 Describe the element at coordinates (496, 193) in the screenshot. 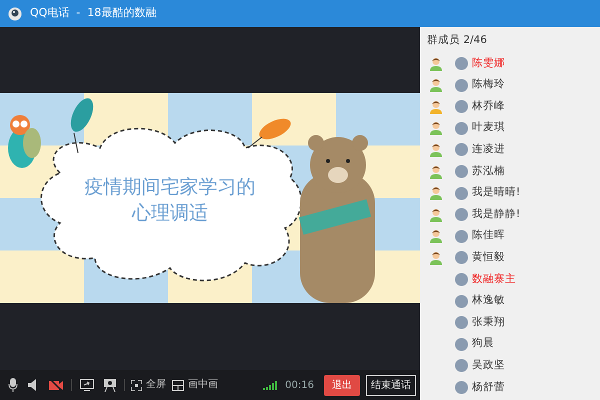

I see `member-name: 我是晴晴!` at that location.